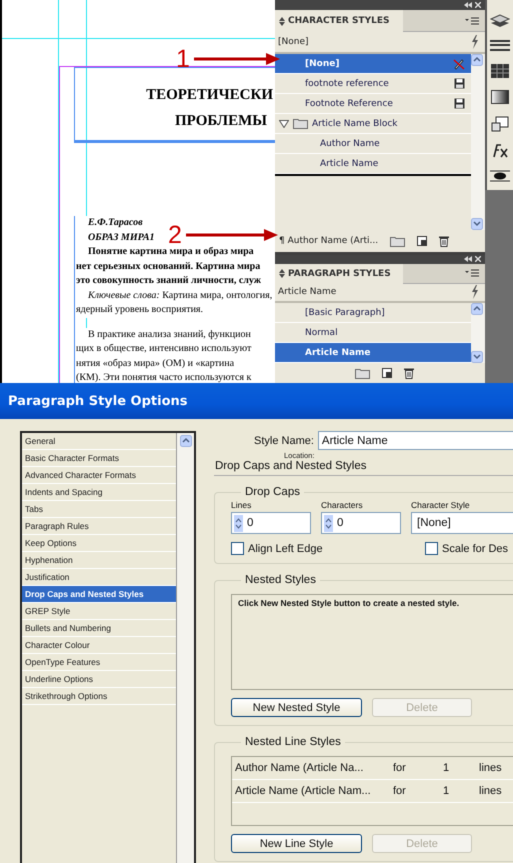 This screenshot has width=513, height=863. Describe the element at coordinates (328, 548) in the screenshot. I see `checkbox: Align Left Edge` at that location.